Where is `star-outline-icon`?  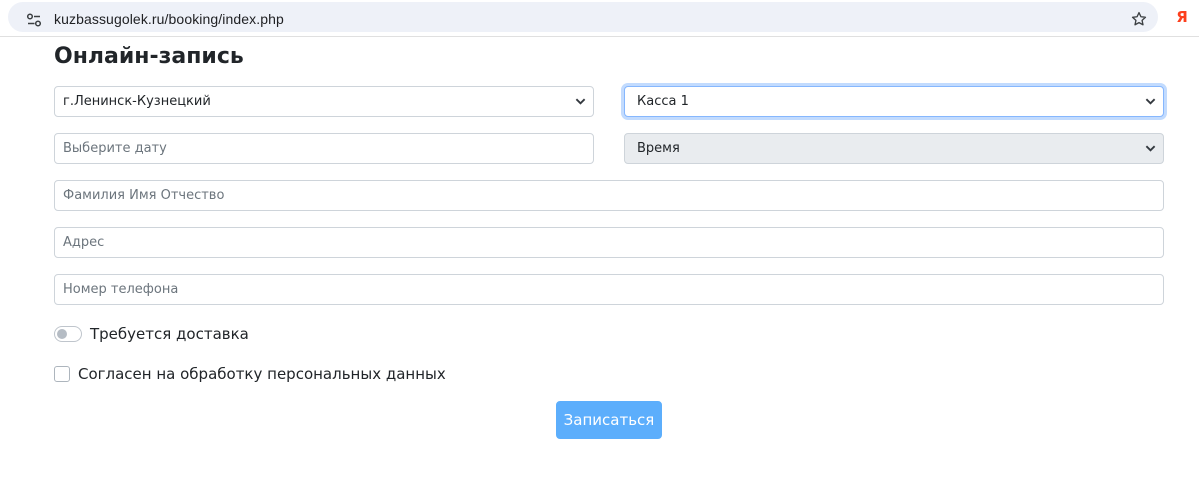 star-outline-icon is located at coordinates (1139, 19).